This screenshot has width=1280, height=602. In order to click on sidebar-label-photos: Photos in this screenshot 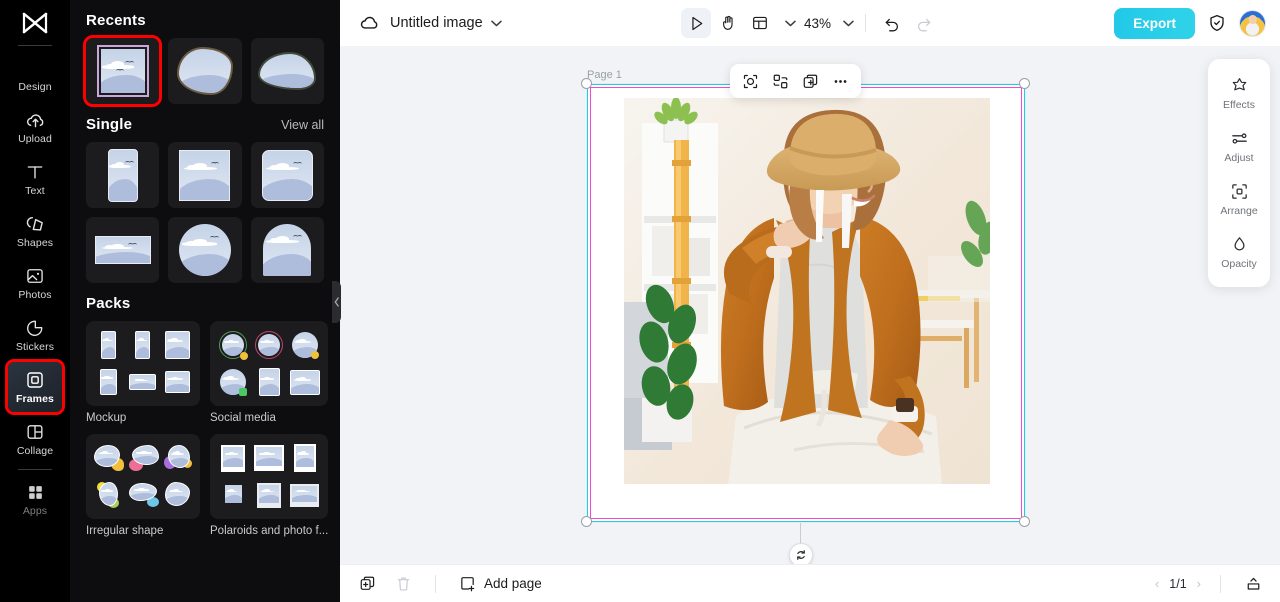, I will do `click(35, 295)`.